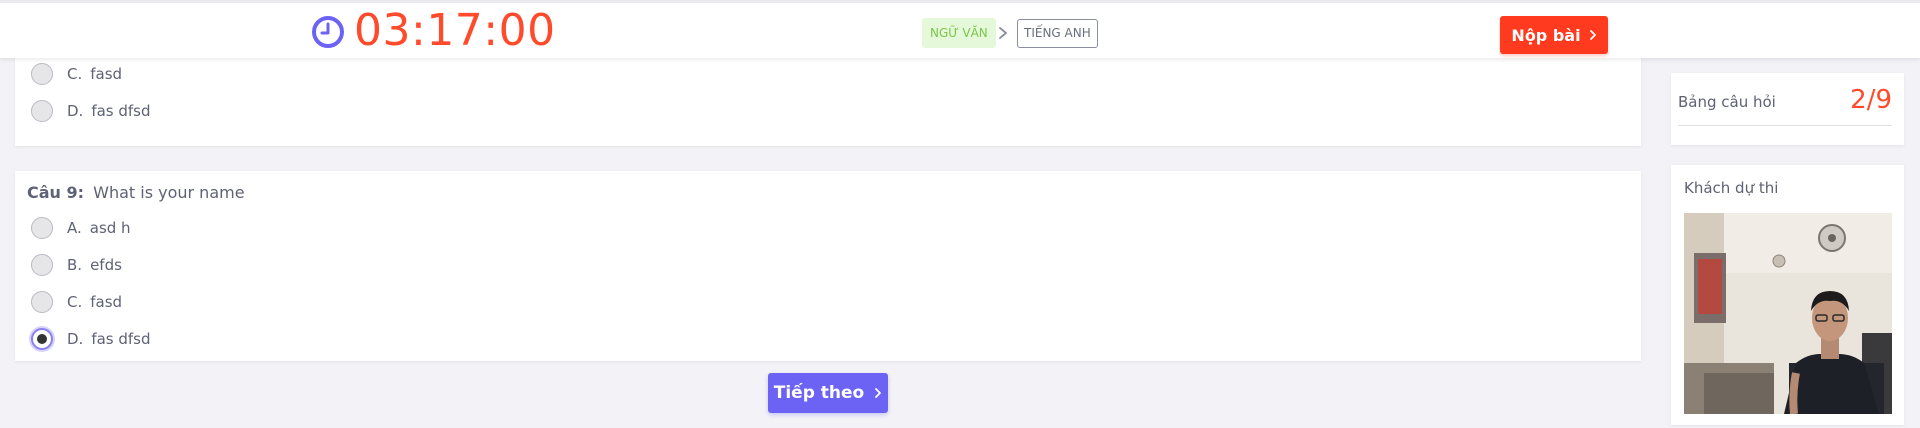 This screenshot has width=1920, height=428. I want to click on answer-option: A. asd h, so click(81, 228).